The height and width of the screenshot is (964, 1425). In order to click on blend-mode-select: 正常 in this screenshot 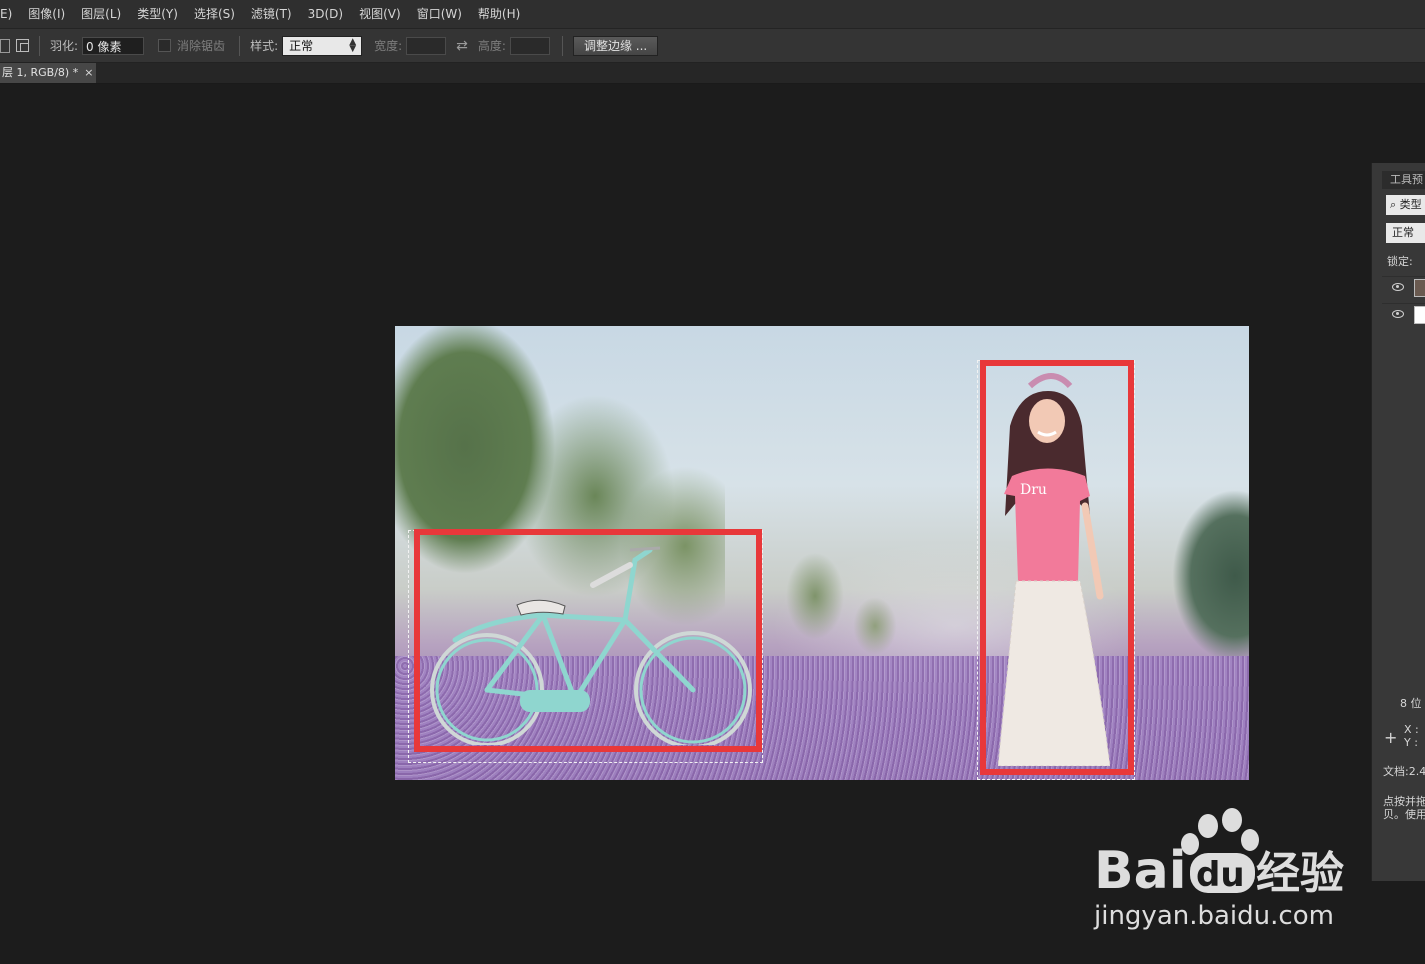, I will do `click(1405, 233)`.